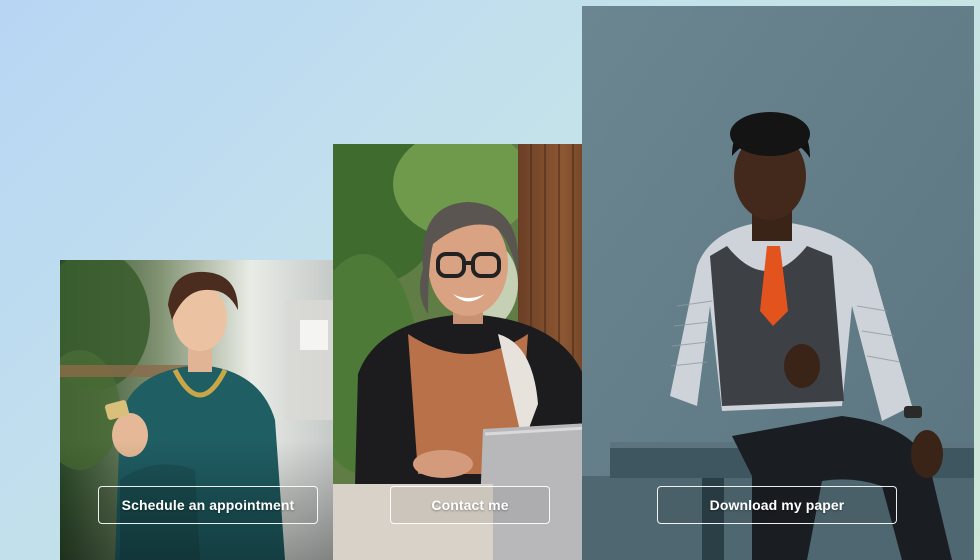 This screenshot has height=560, width=980. Describe the element at coordinates (208, 505) in the screenshot. I see `schedule-appointment-button: Schedule an appointment` at that location.